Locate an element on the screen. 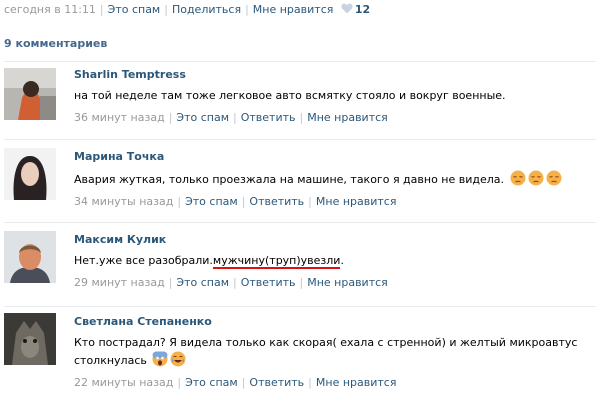 The width and height of the screenshot is (600, 400). comment-time: 34 минуты назад is located at coordinates (123, 201).